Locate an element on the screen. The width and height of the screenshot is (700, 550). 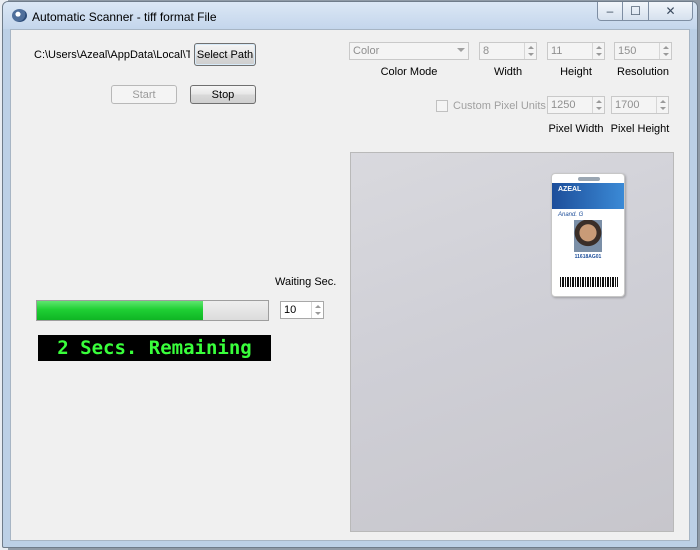
color-mode-value: Color is located at coordinates (366, 51).